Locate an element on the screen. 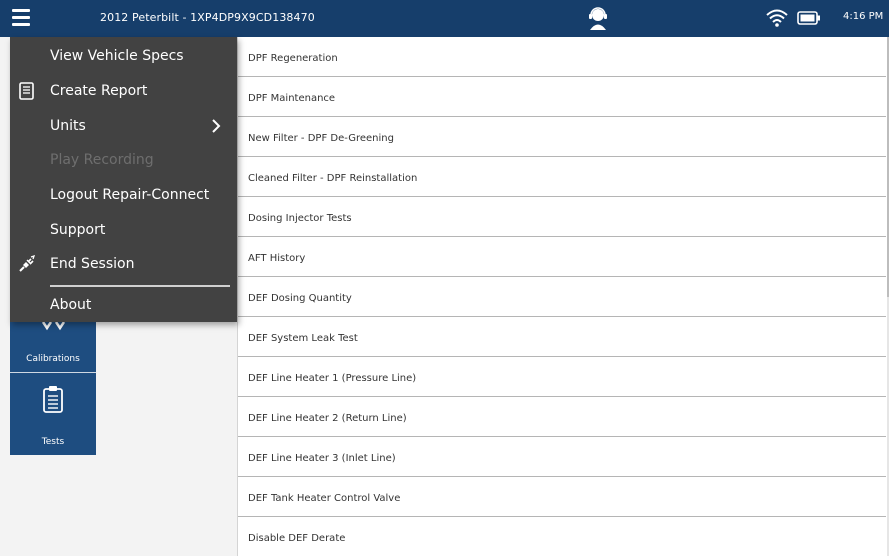 Image resolution: width=889 pixels, height=556 pixels. menu-item-label: Create Report is located at coordinates (99, 91).